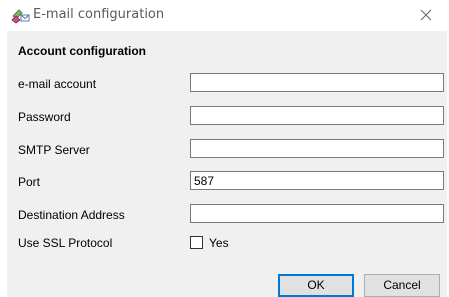 This screenshot has height=297, width=449. What do you see at coordinates (82, 51) in the screenshot?
I see `section-title: Account configuration` at bounding box center [82, 51].